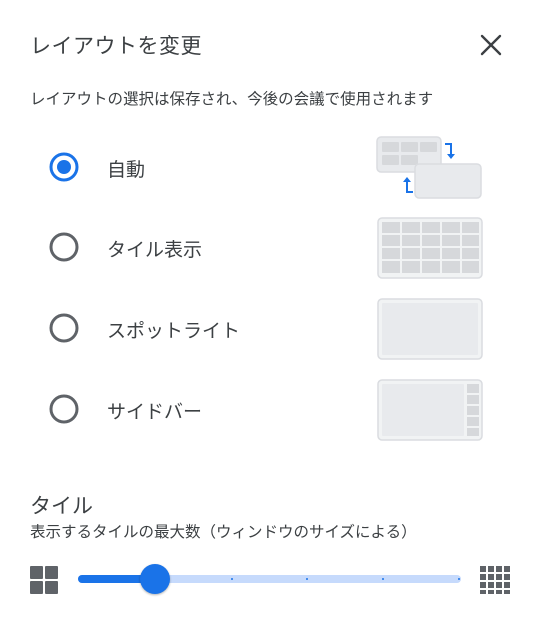 The width and height of the screenshot is (537, 637). What do you see at coordinates (174, 331) in the screenshot?
I see `layout-option-label: スポットライト` at bounding box center [174, 331].